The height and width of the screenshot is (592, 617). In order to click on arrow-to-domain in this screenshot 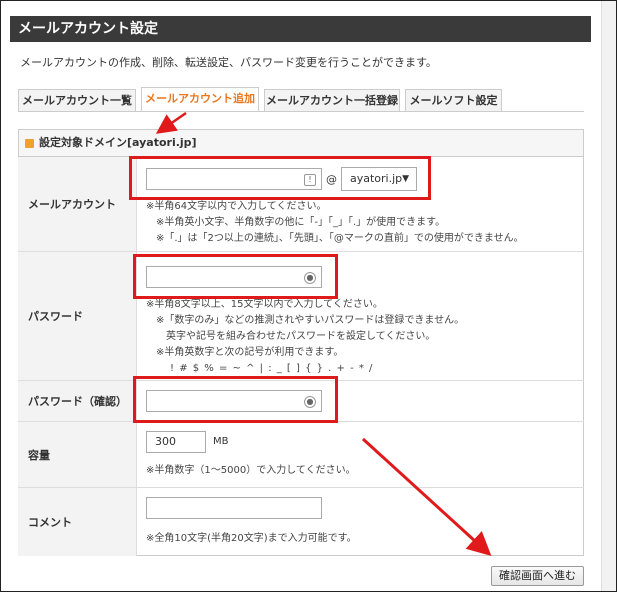, I will do `click(171, 122)`.